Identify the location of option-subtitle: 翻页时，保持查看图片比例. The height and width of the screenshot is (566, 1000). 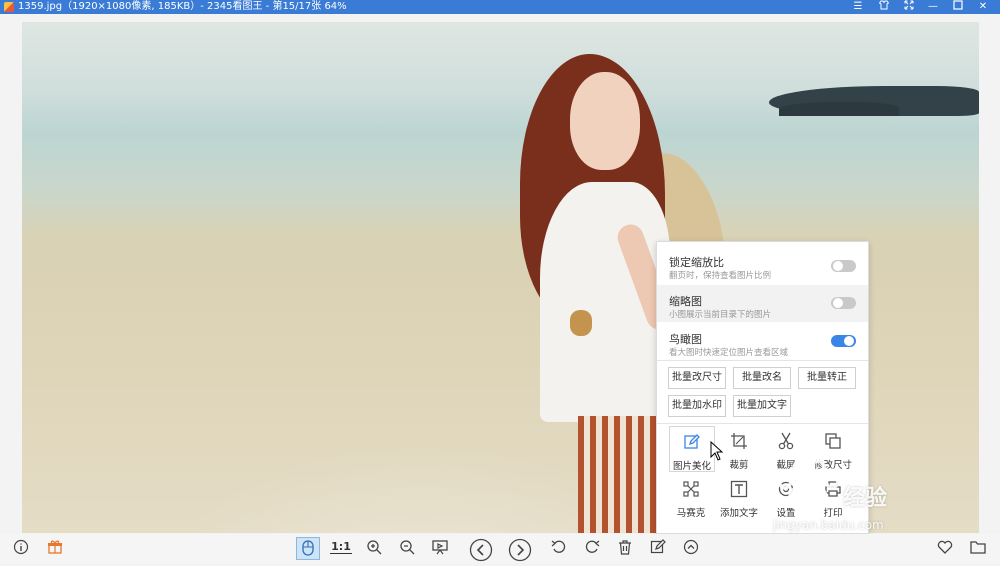
(720, 276).